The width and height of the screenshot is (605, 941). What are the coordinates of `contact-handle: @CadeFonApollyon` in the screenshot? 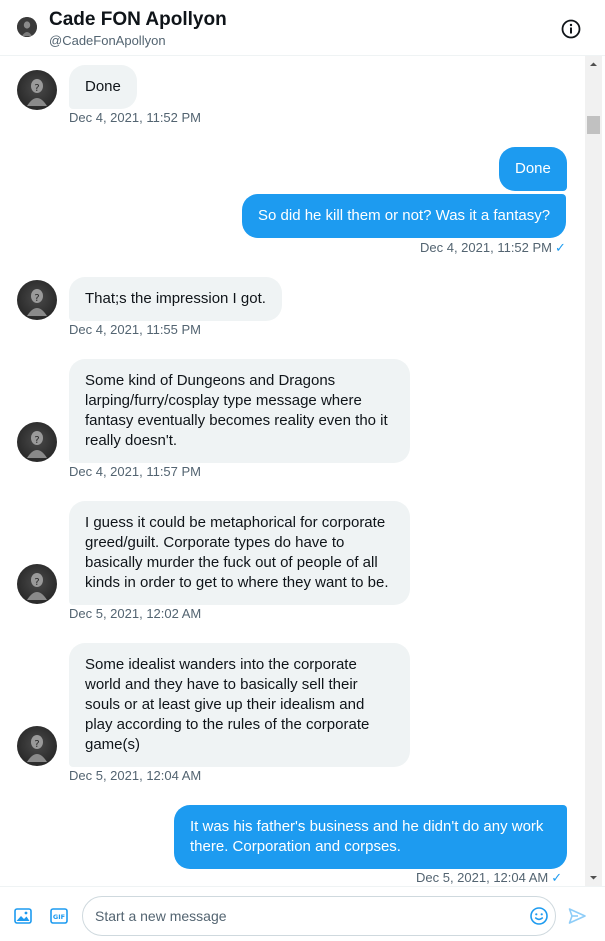 It's located at (107, 40).